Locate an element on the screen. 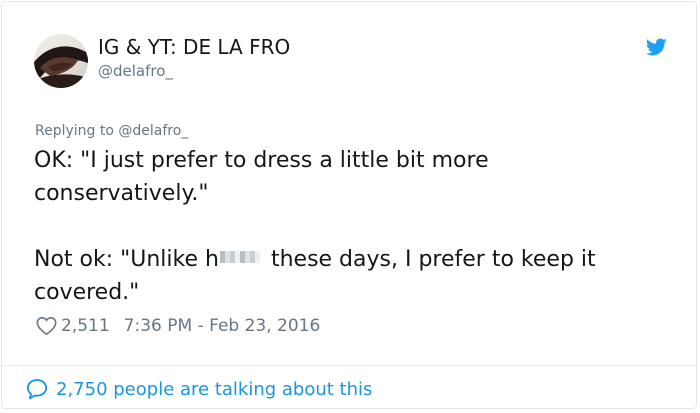 This screenshot has height=413, width=700. display-name: IG & YT: DE LA FRO is located at coordinates (194, 47).